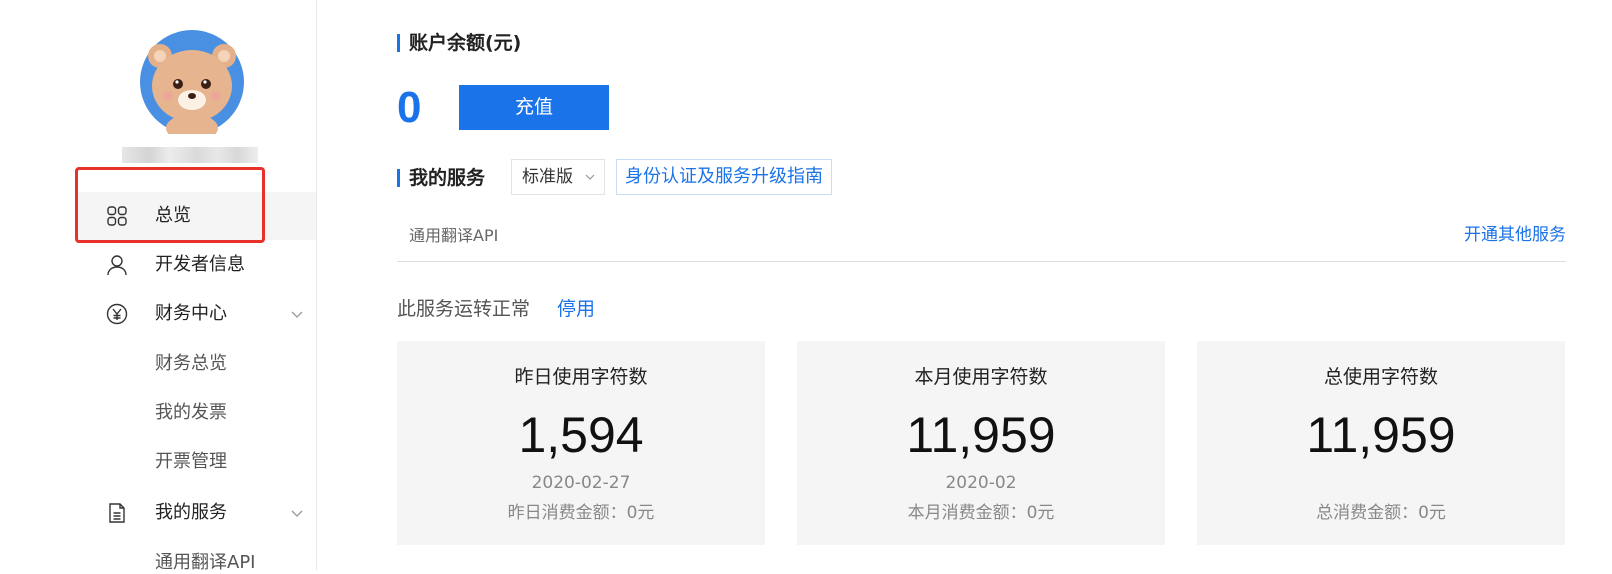 This screenshot has height=574, width=1612. I want to click on stat-title: 昨日使用字符数, so click(581, 377).